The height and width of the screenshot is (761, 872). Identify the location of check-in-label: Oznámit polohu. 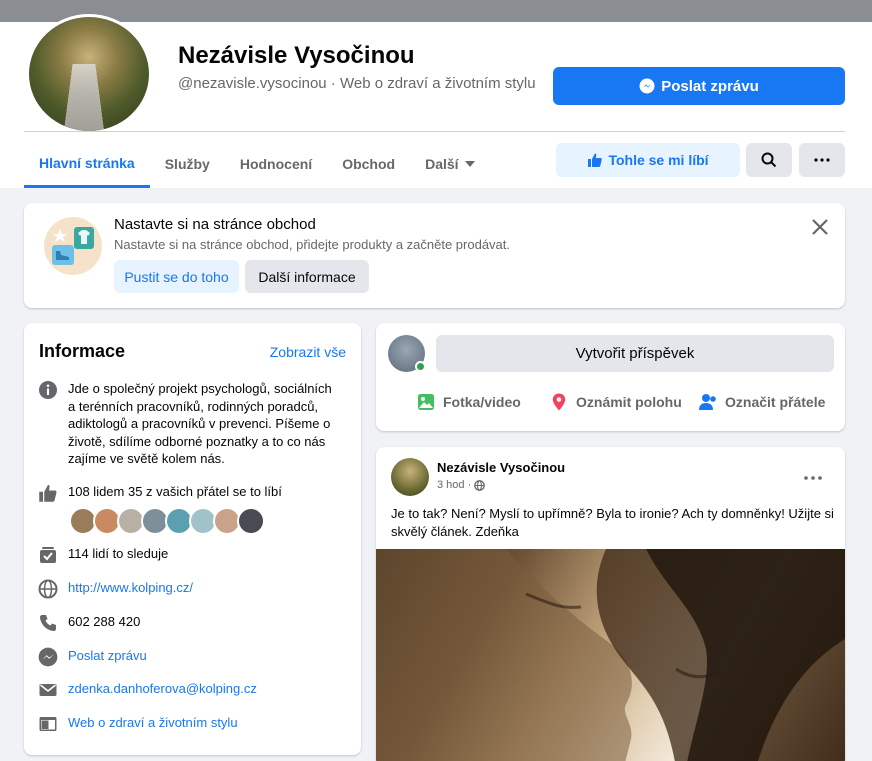
(629, 402).